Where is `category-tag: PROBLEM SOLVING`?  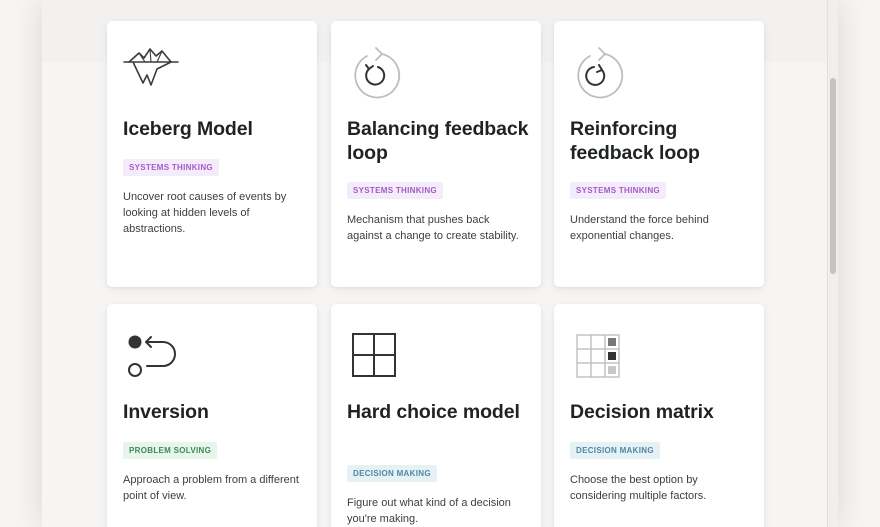
category-tag: PROBLEM SOLVING is located at coordinates (170, 450).